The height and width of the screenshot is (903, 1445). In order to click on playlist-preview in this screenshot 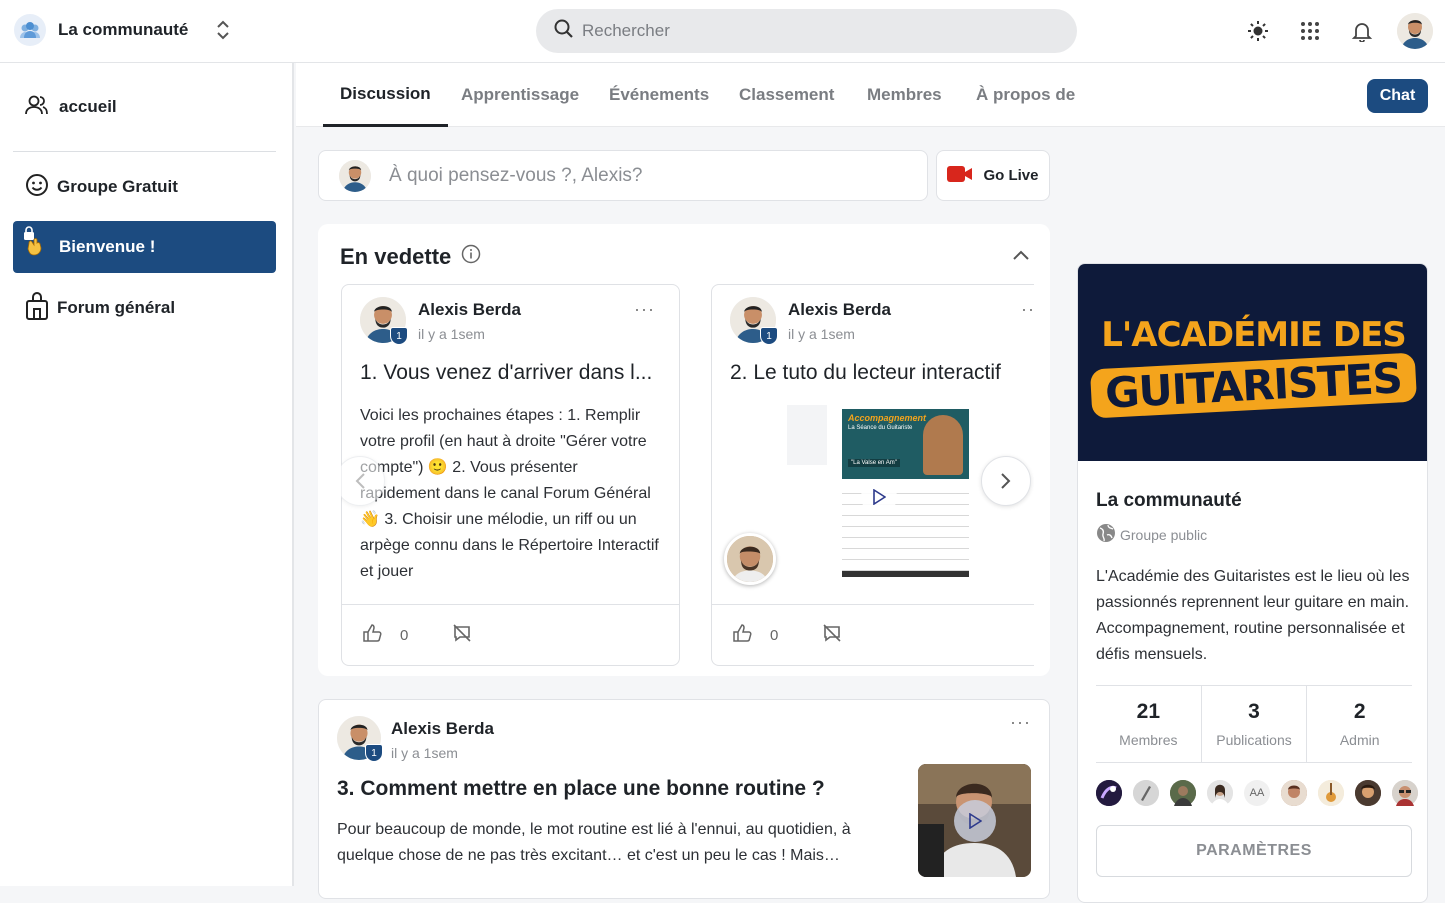, I will do `click(807, 435)`.